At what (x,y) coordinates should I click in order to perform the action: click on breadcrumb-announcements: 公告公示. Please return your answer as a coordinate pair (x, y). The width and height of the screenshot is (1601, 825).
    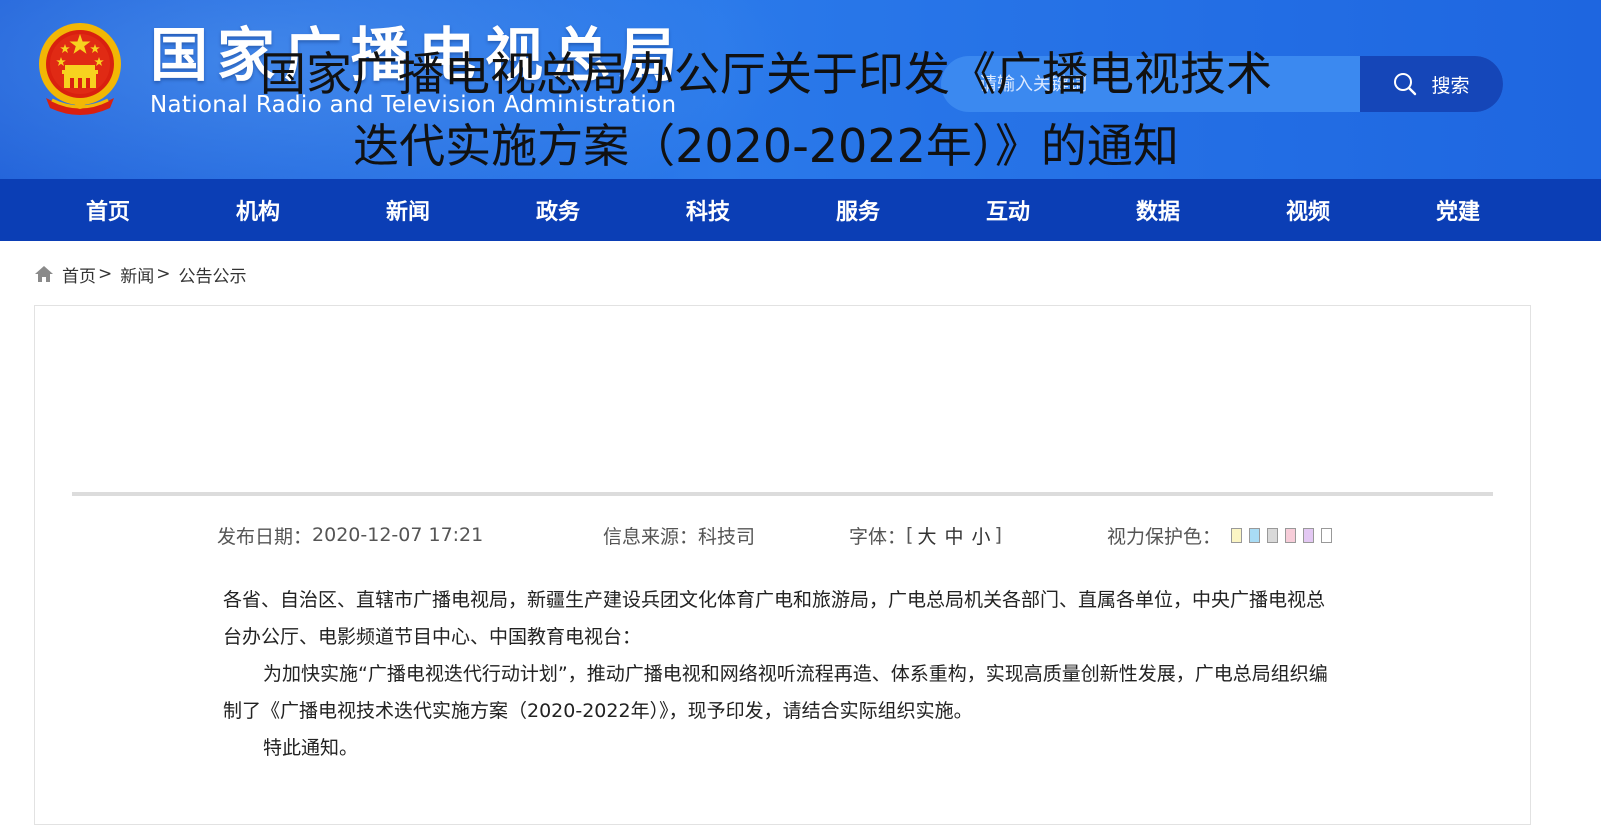
    Looking at the image, I should click on (213, 274).